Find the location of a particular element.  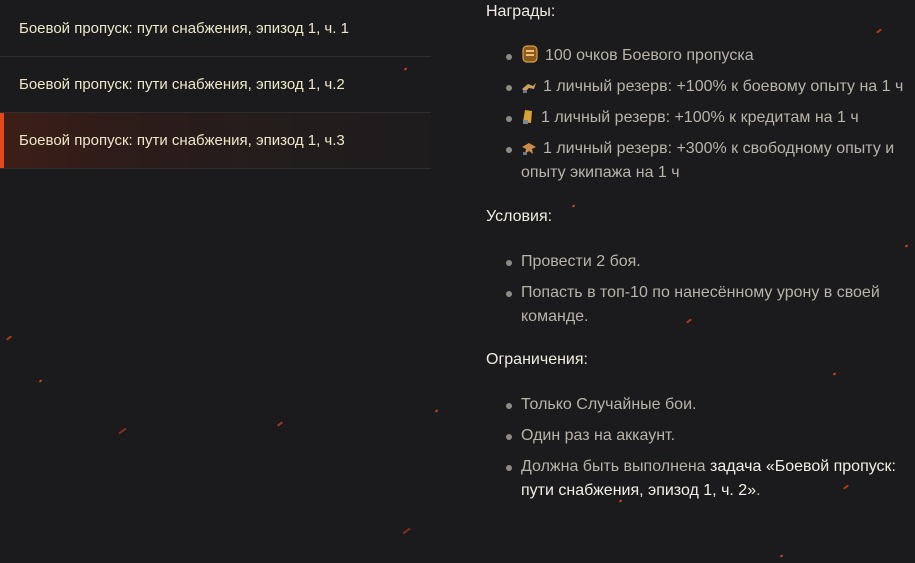

restriction-item: Один раз на аккаунт. is located at coordinates (696, 436).